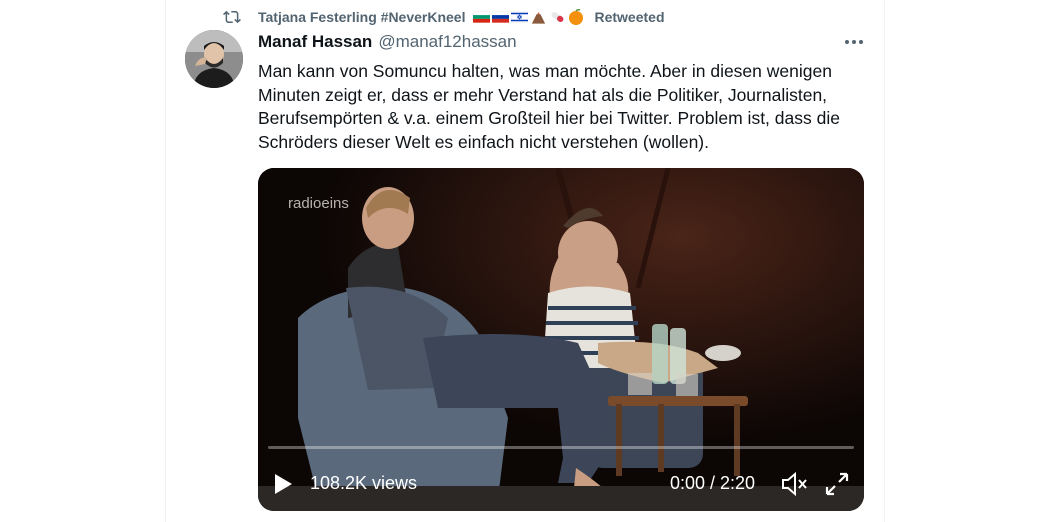 Image resolution: width=1050 pixels, height=522 pixels. Describe the element at coordinates (558, 17) in the screenshot. I see `pill-icon` at that location.